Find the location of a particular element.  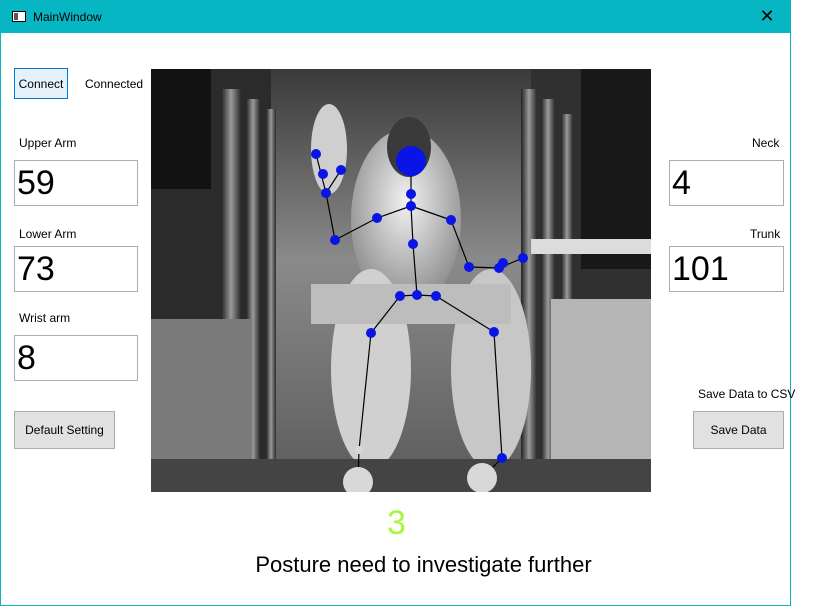

left-wrist-joint is located at coordinates (326, 193).